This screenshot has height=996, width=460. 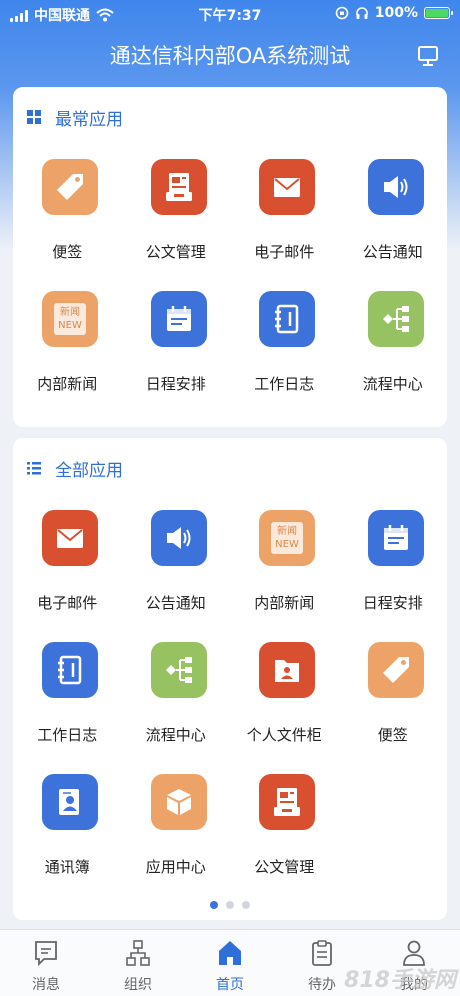 I want to click on app-header: 通达信科内部OA系统测试, so click(x=230, y=56).